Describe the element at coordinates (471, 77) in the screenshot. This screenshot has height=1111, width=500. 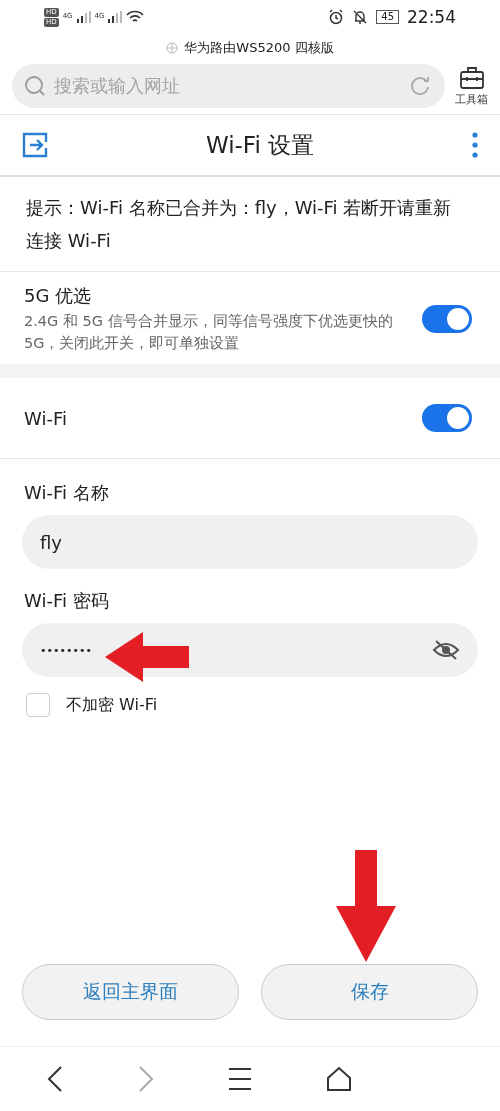
I see `toolbox-icon` at that location.